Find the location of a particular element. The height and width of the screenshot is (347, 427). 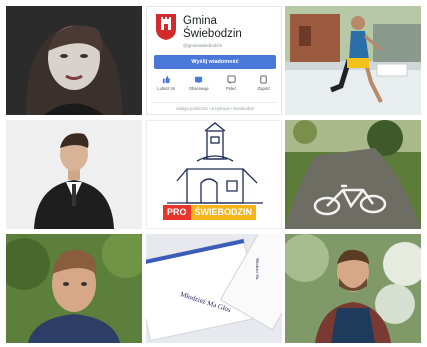

save-button: Zapisz is located at coordinates (264, 86).